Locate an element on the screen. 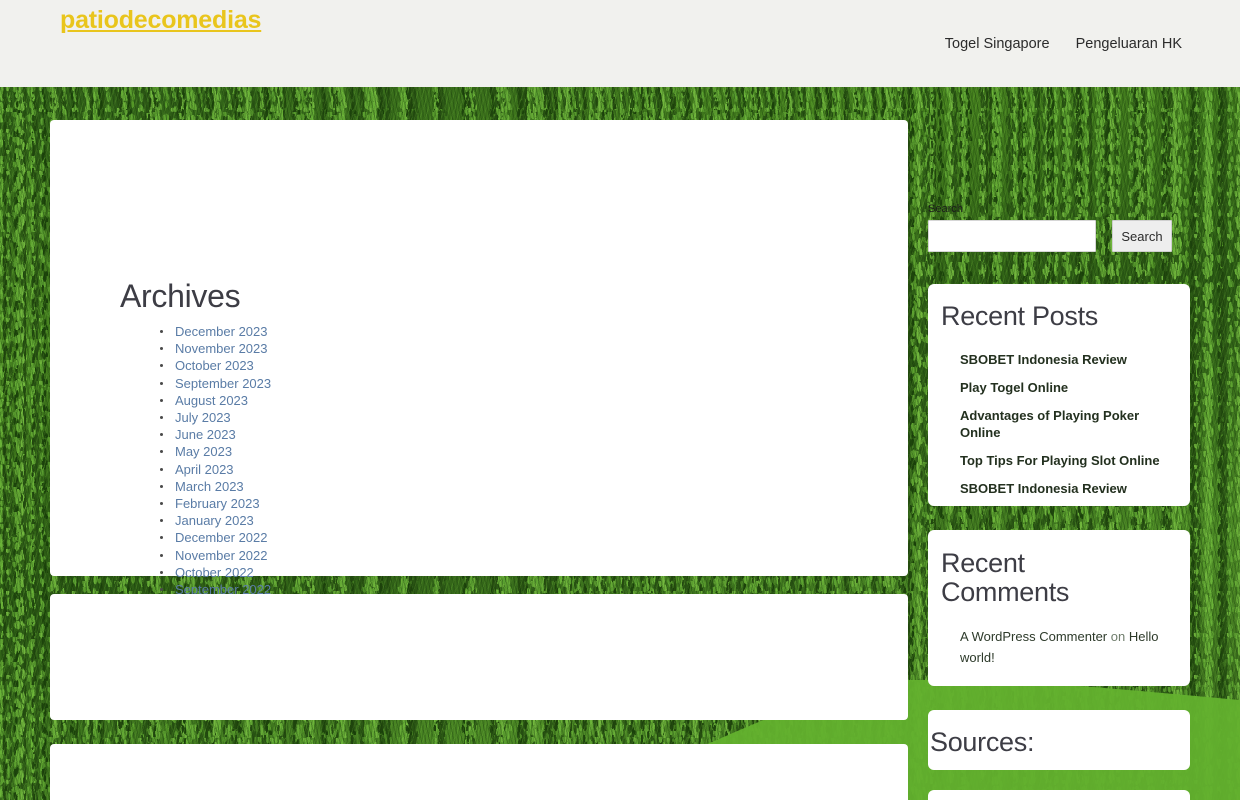 The height and width of the screenshot is (800, 1240). sidebar-partial-panel is located at coordinates (1059, 795).